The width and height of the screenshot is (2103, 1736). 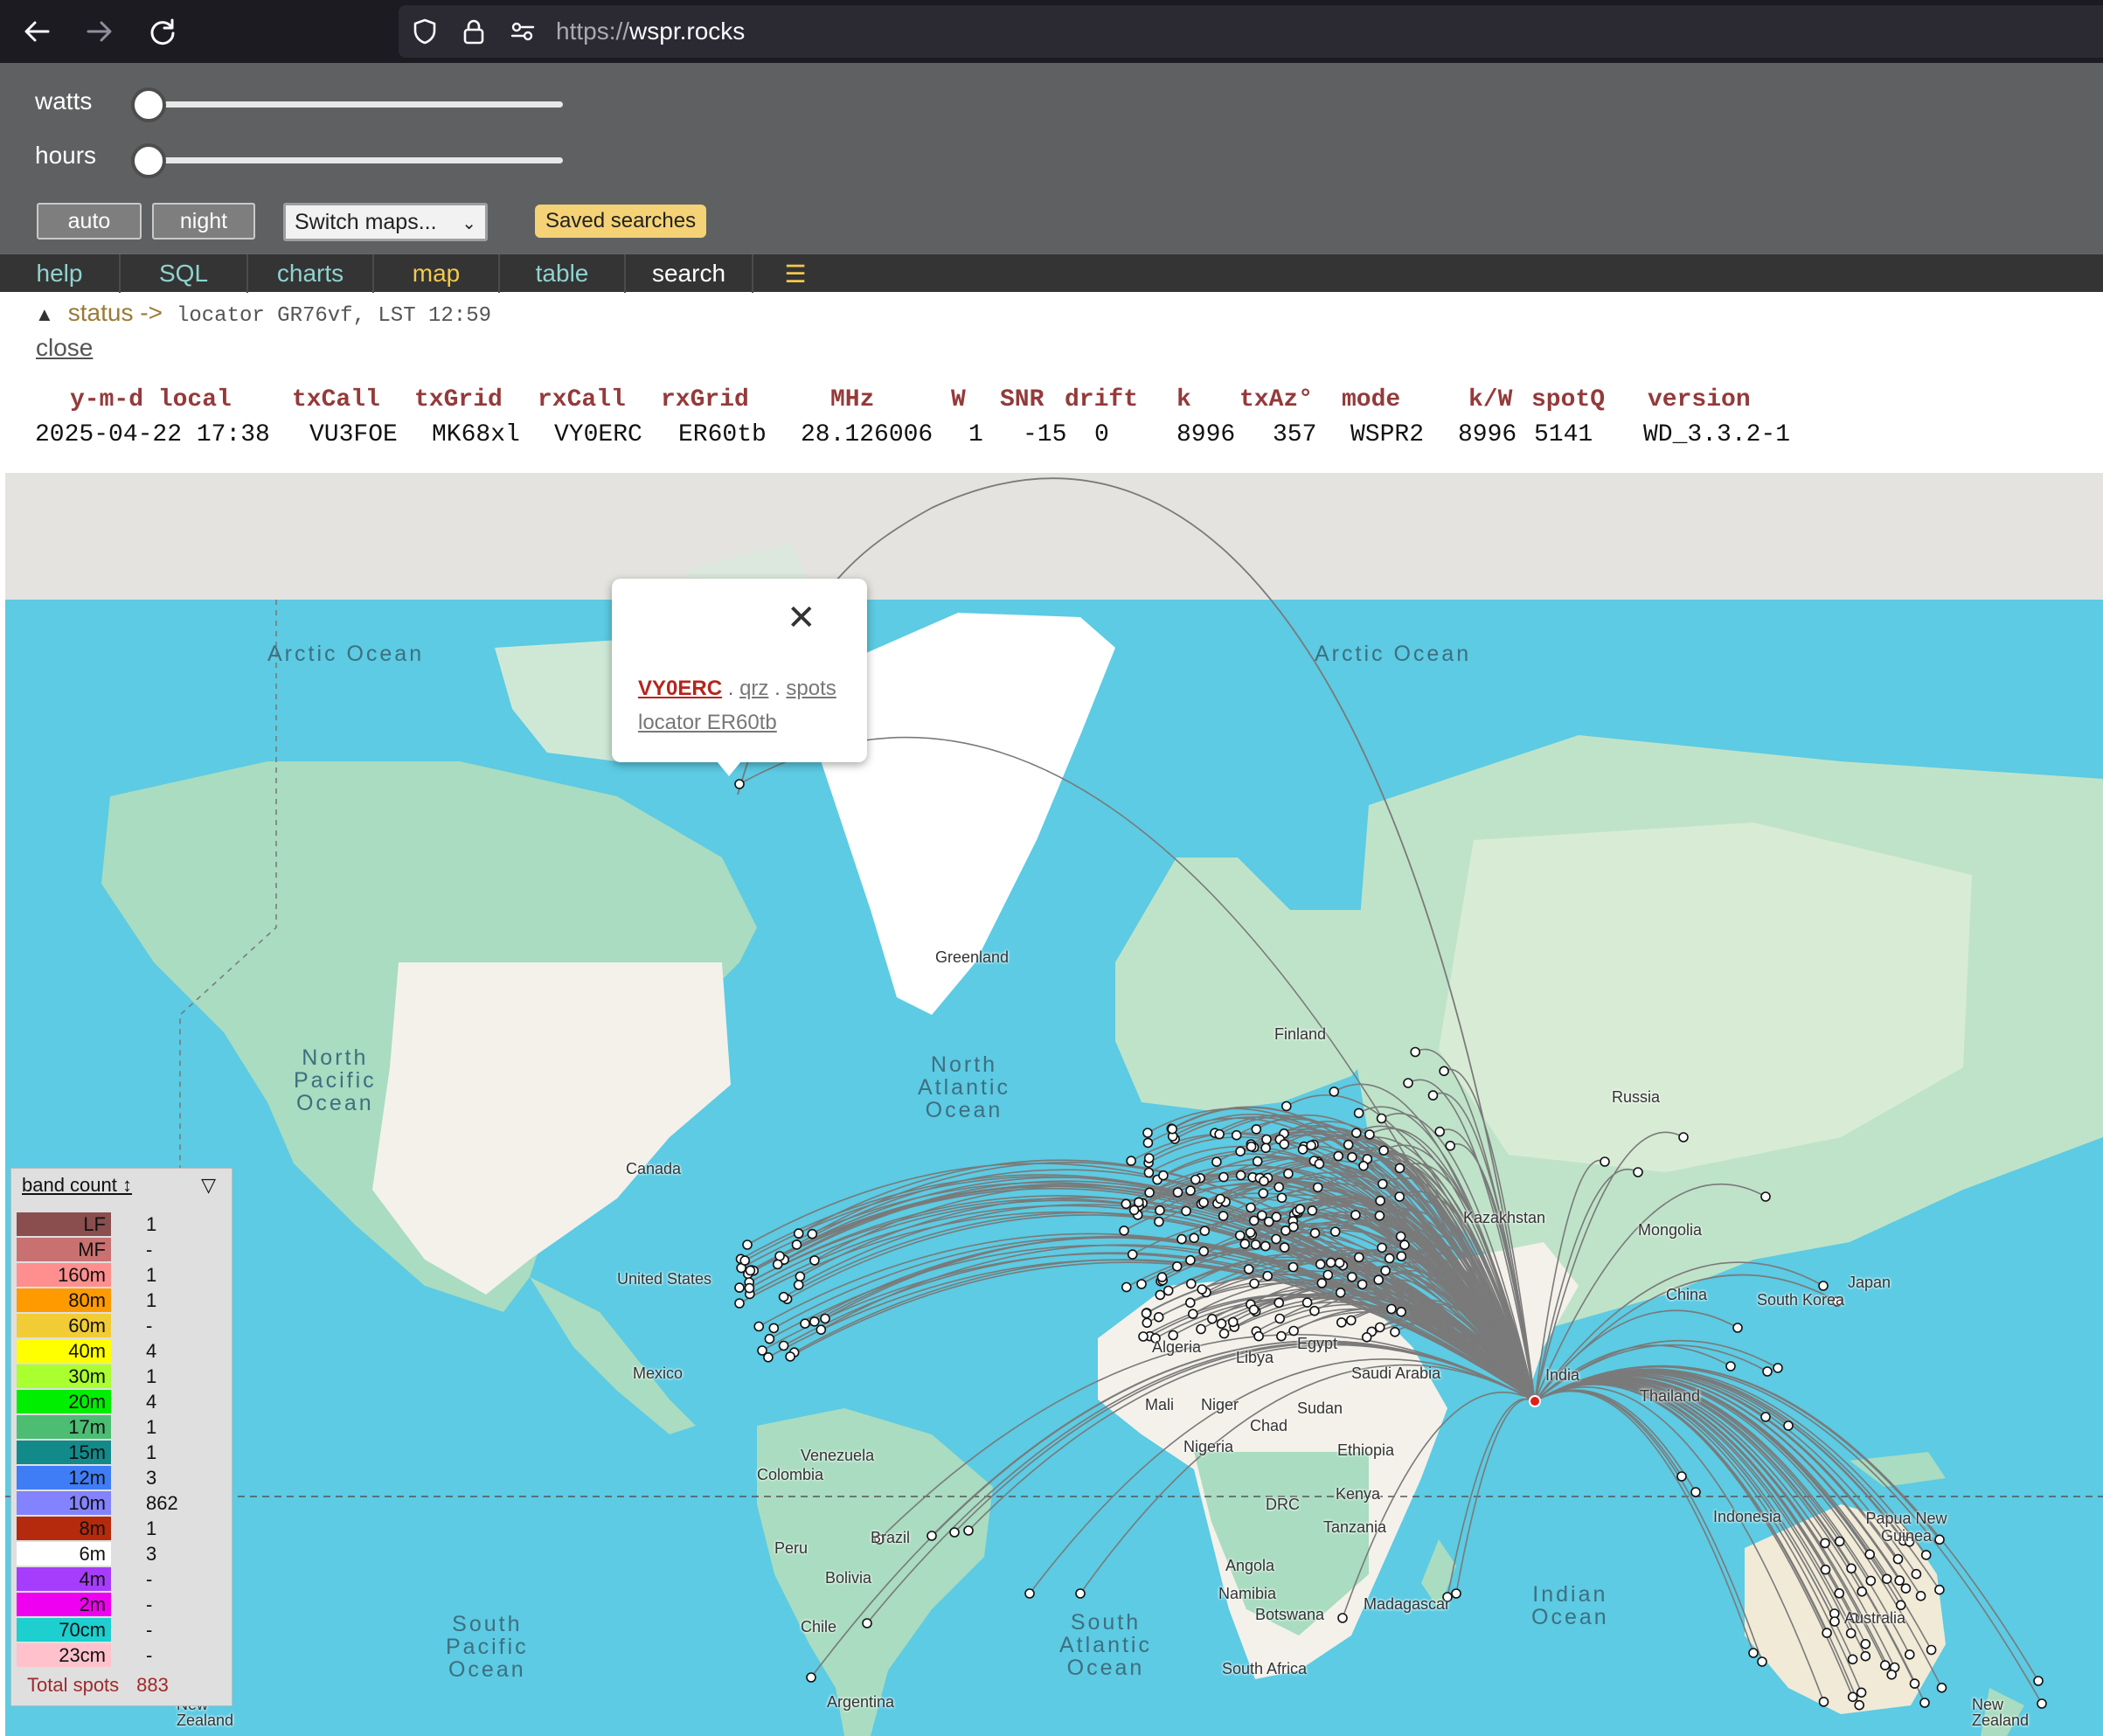 What do you see at coordinates (425, 31) in the screenshot?
I see `shield-icon` at bounding box center [425, 31].